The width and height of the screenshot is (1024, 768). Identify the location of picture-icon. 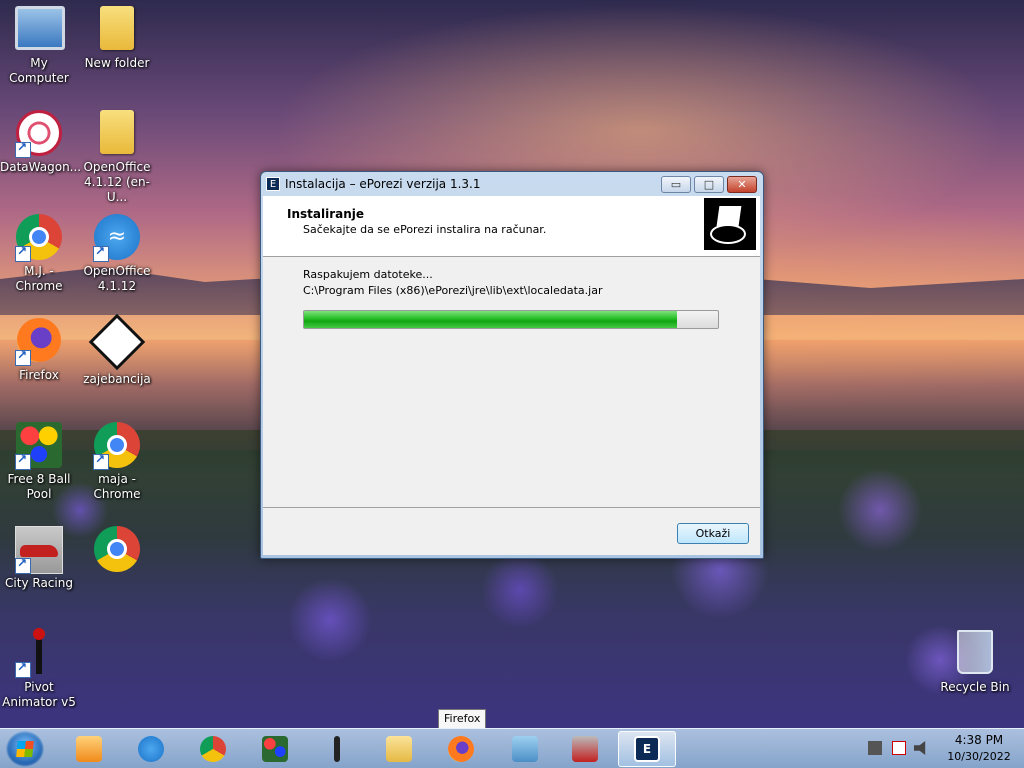
(525, 749).